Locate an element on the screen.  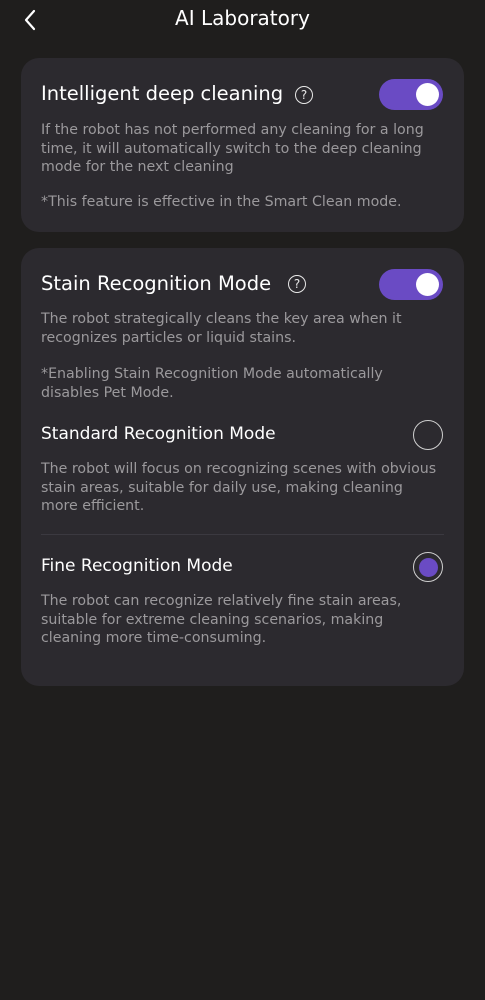
fine-mode-title: Fine Recognition Mode is located at coordinates (137, 566).